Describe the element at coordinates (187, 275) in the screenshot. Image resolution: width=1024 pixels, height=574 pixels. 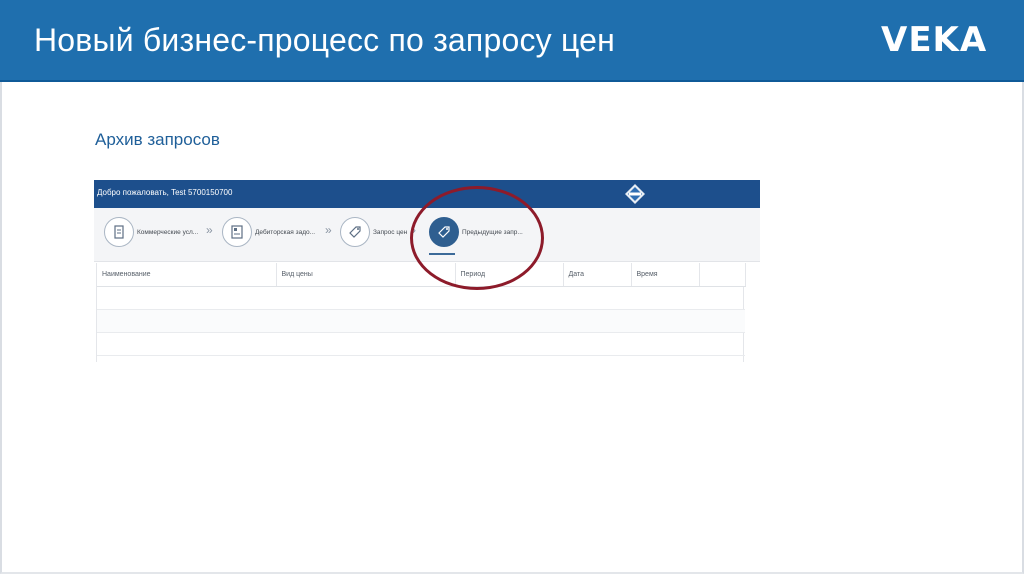
I see `column-header-name: Наименование` at that location.